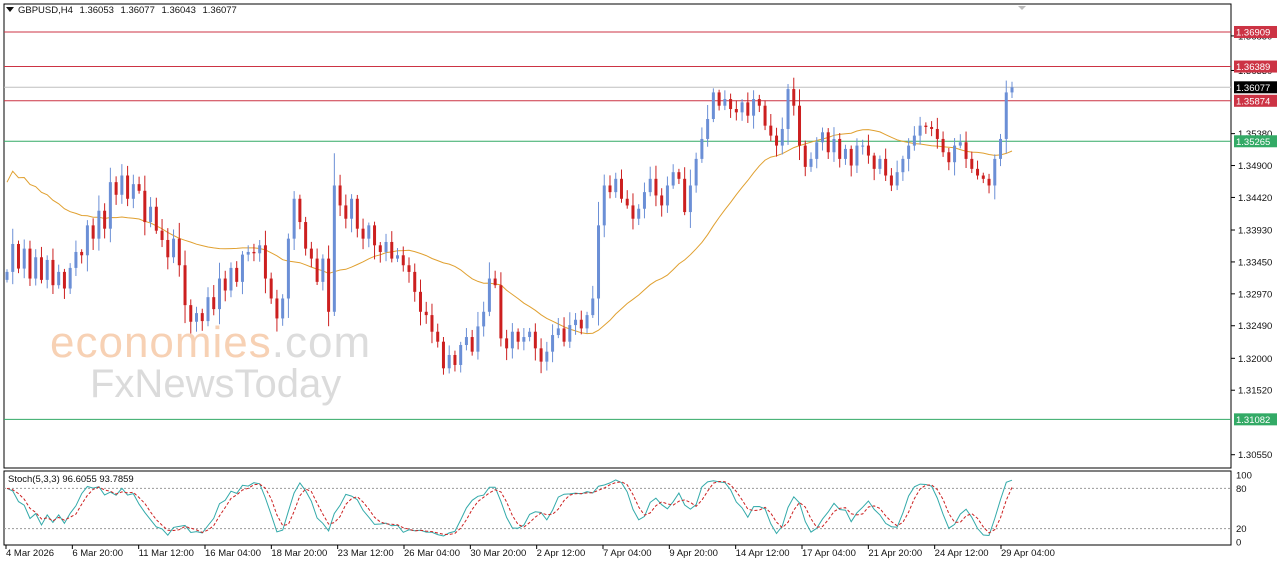  Describe the element at coordinates (166, 553) in the screenshot. I see `x-tick-label: 11 Mar 12:00` at that location.